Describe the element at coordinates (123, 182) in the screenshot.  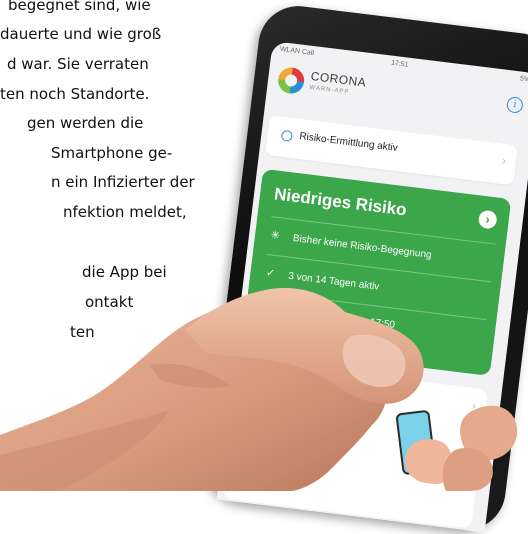
I see `article-line: n ein Infizierter der` at that location.